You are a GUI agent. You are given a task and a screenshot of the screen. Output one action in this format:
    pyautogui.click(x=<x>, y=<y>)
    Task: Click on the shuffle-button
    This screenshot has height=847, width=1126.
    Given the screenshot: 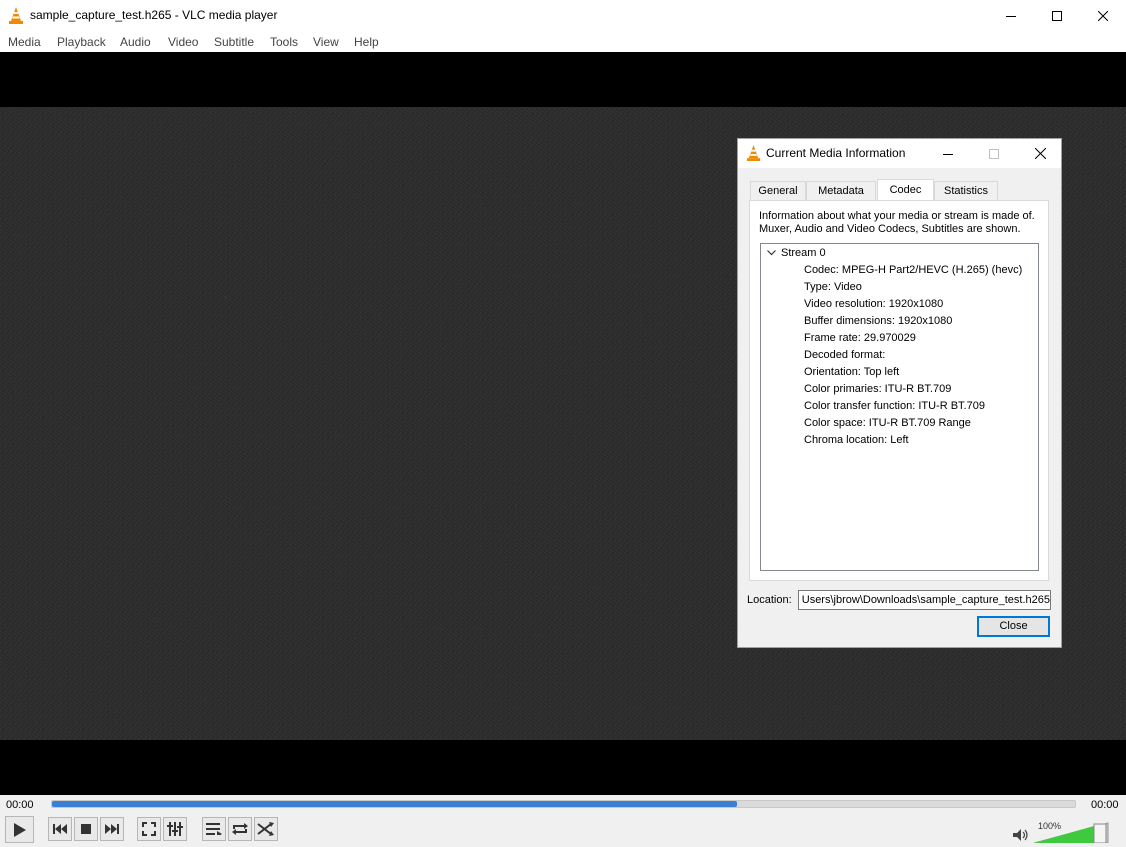 What is the action you would take?
    pyautogui.click(x=266, y=829)
    